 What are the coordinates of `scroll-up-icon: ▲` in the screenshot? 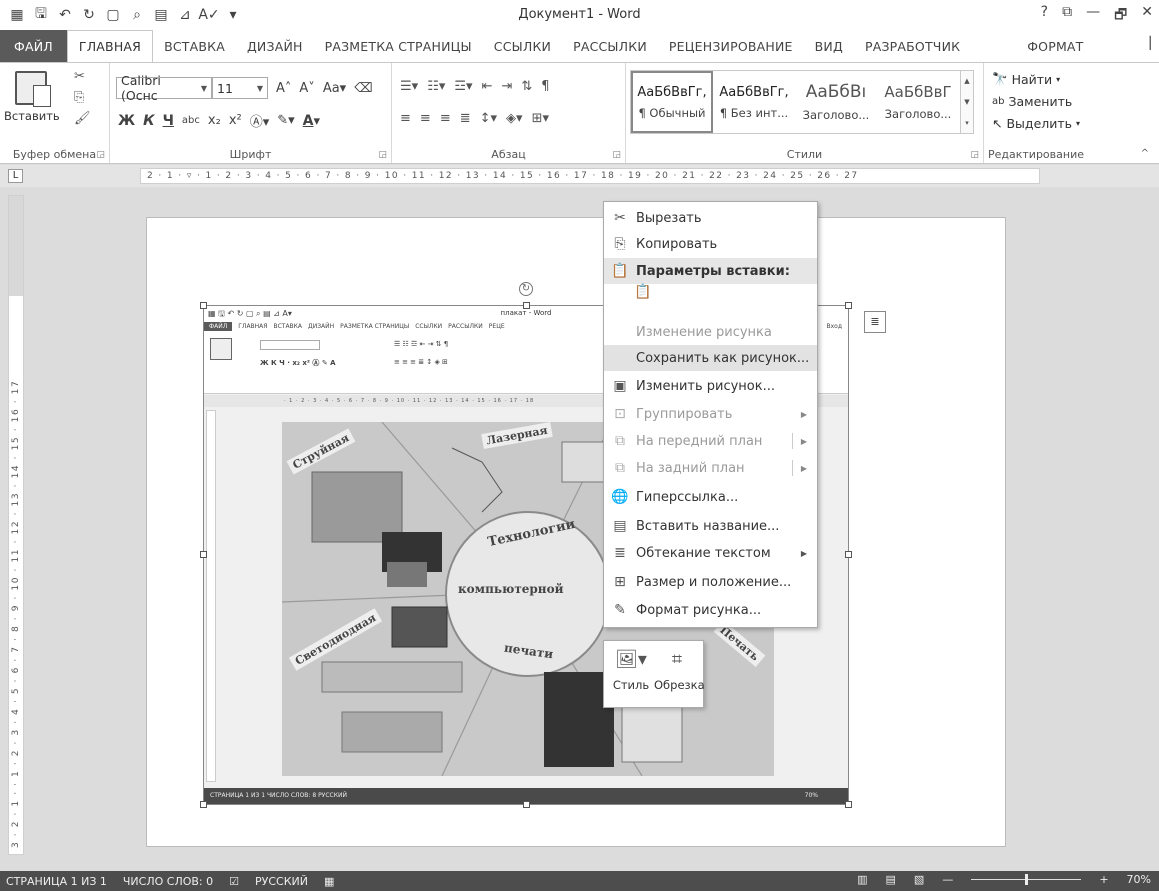 It's located at (966, 81).